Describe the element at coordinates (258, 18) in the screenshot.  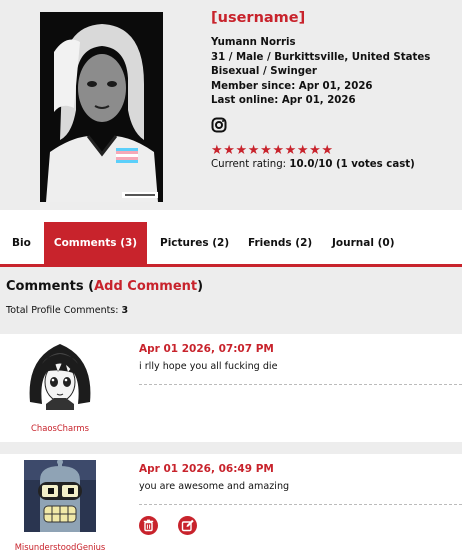
I see `profile-username: [username]` at that location.